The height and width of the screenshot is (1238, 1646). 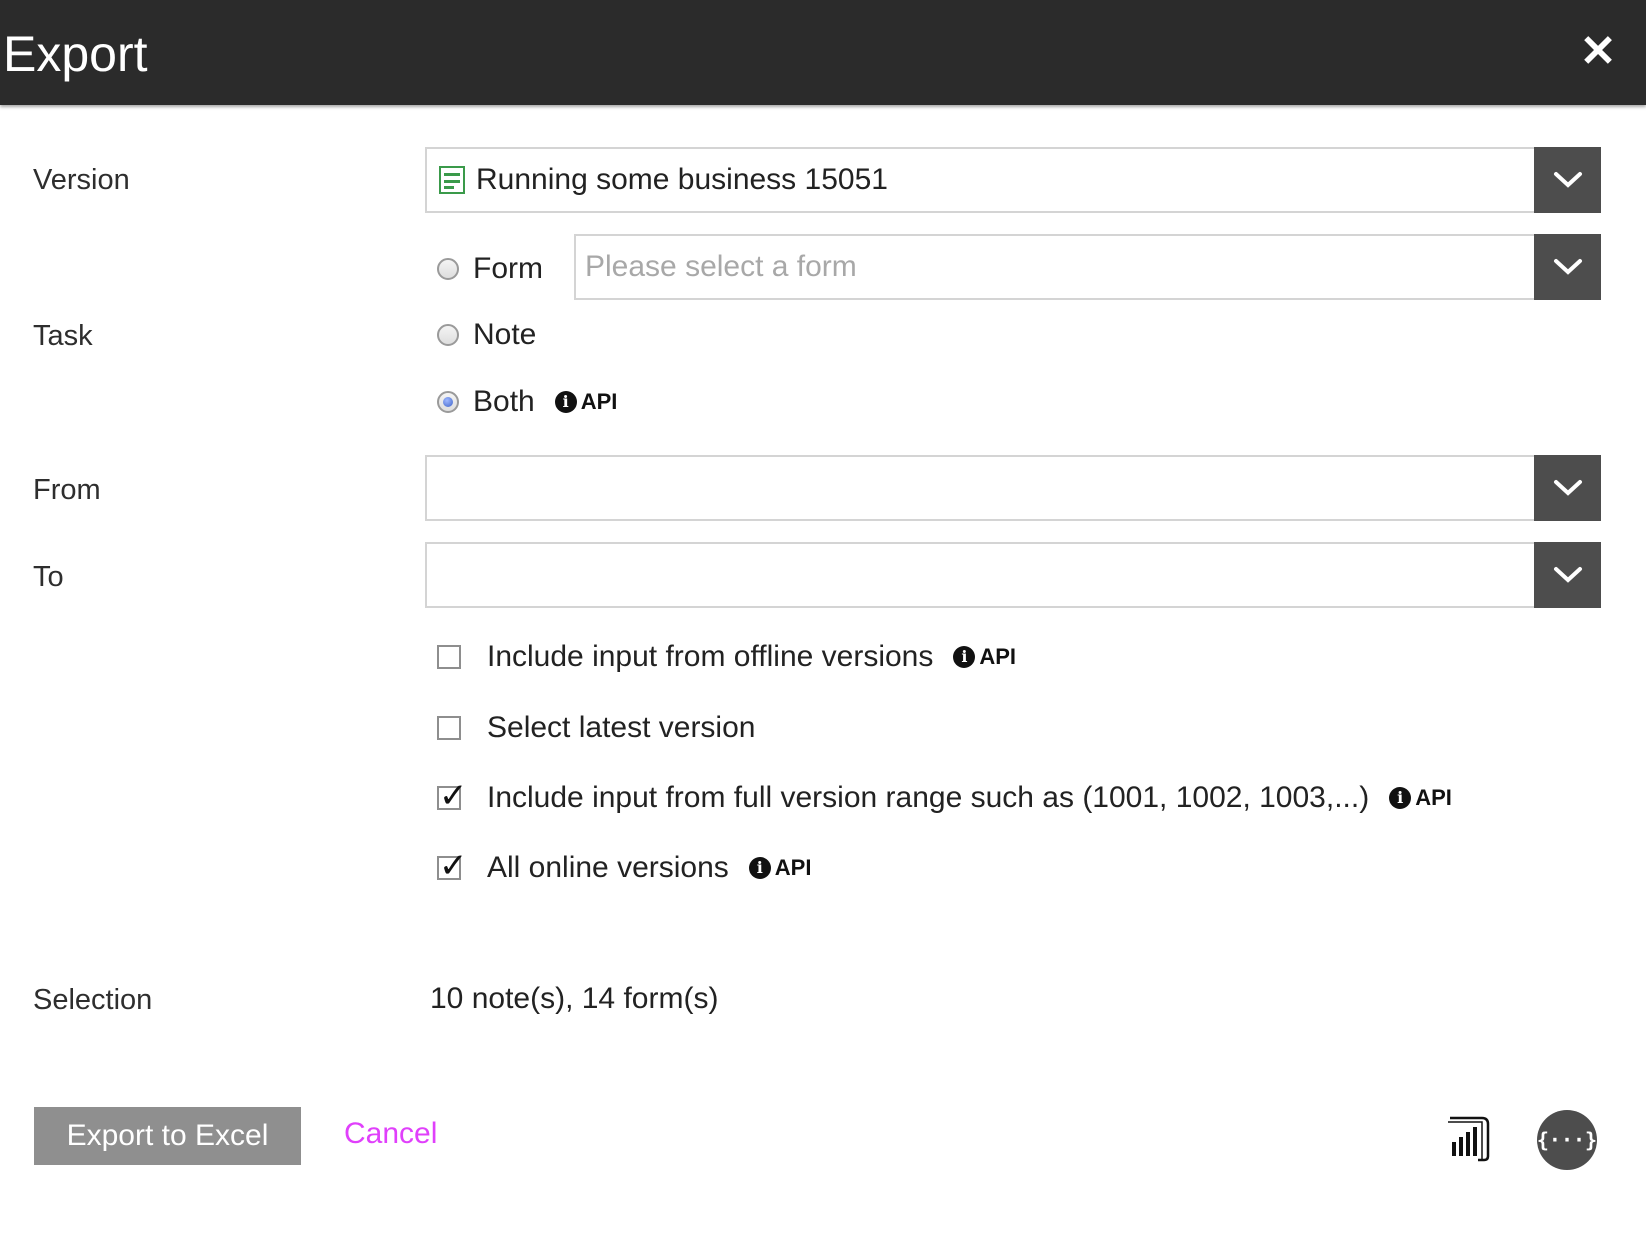 What do you see at coordinates (452, 796) in the screenshot?
I see `full-range-checkbox` at bounding box center [452, 796].